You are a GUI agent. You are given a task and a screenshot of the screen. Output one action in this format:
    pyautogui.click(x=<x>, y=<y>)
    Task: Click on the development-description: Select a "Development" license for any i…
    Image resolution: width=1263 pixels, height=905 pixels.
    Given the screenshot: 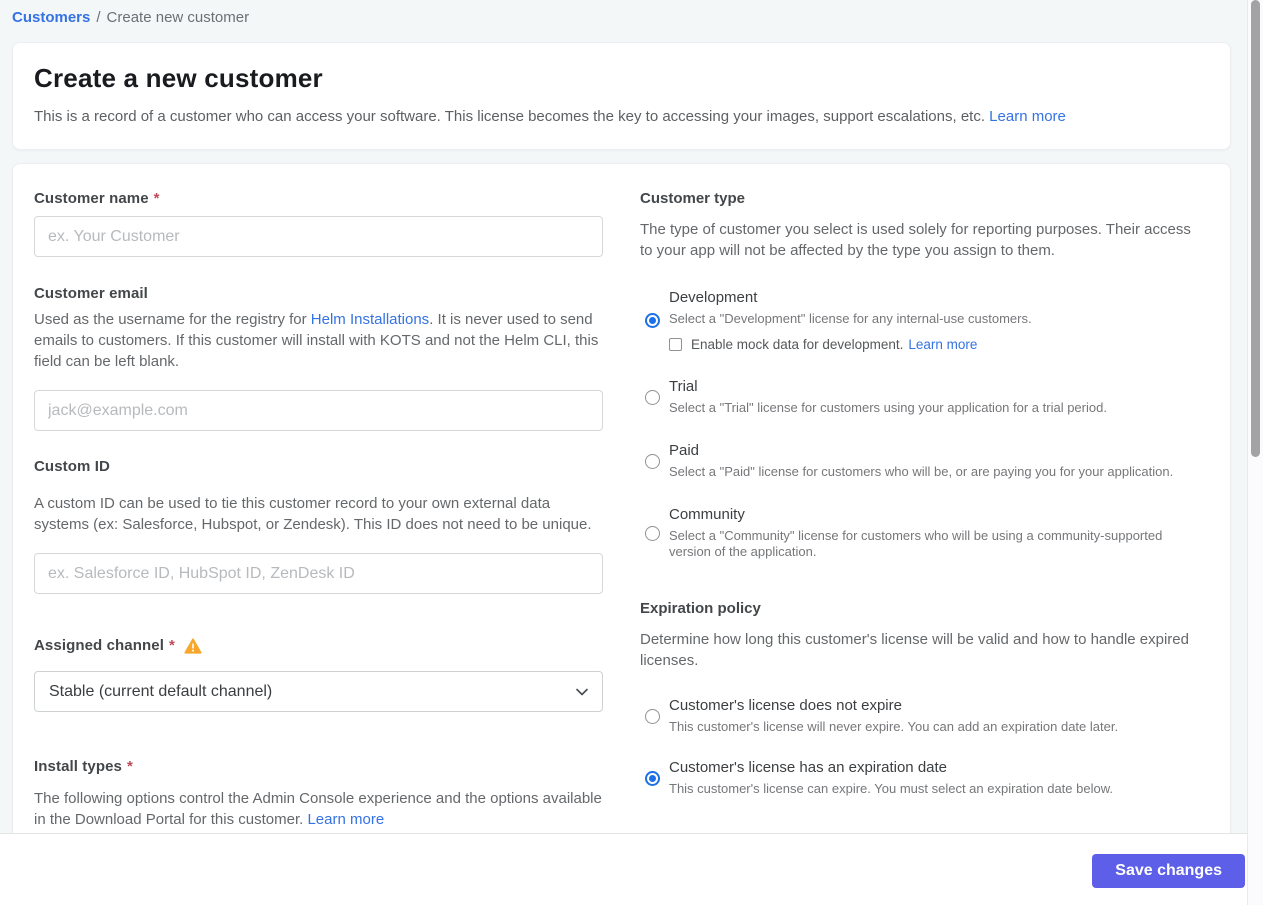 What is the action you would take?
    pyautogui.click(x=850, y=318)
    